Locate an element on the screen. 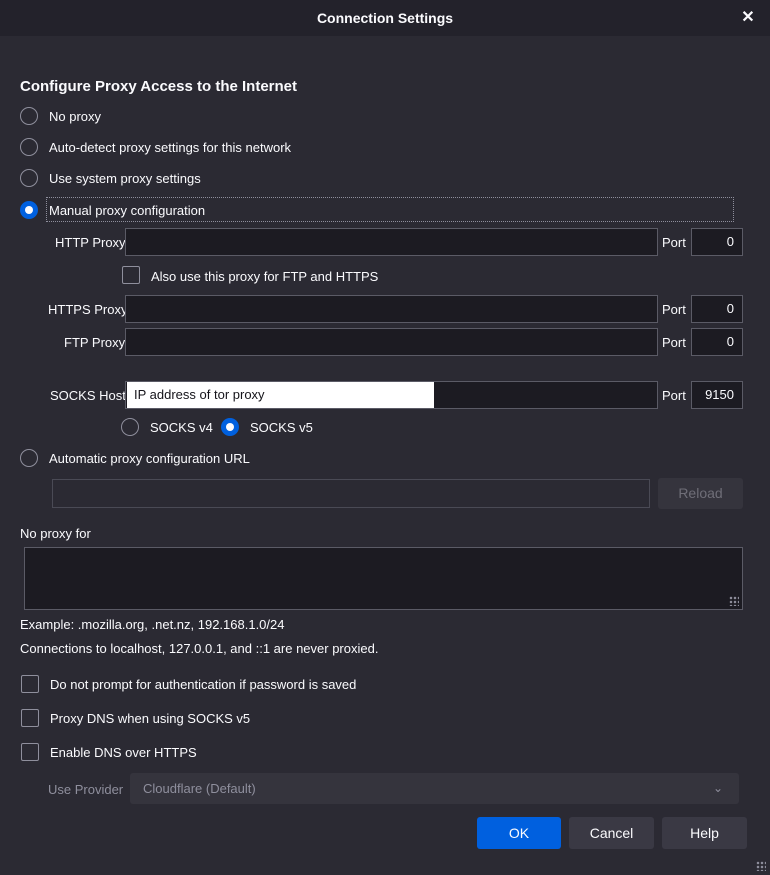  dns-over-https-checkbox is located at coordinates (30, 752).